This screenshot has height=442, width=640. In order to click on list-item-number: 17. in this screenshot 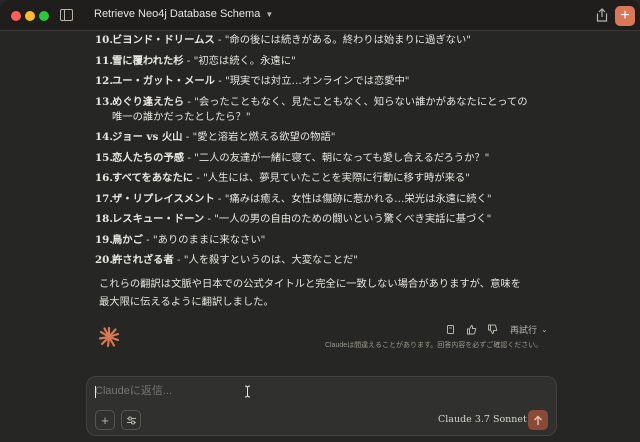, I will do `click(104, 198)`.